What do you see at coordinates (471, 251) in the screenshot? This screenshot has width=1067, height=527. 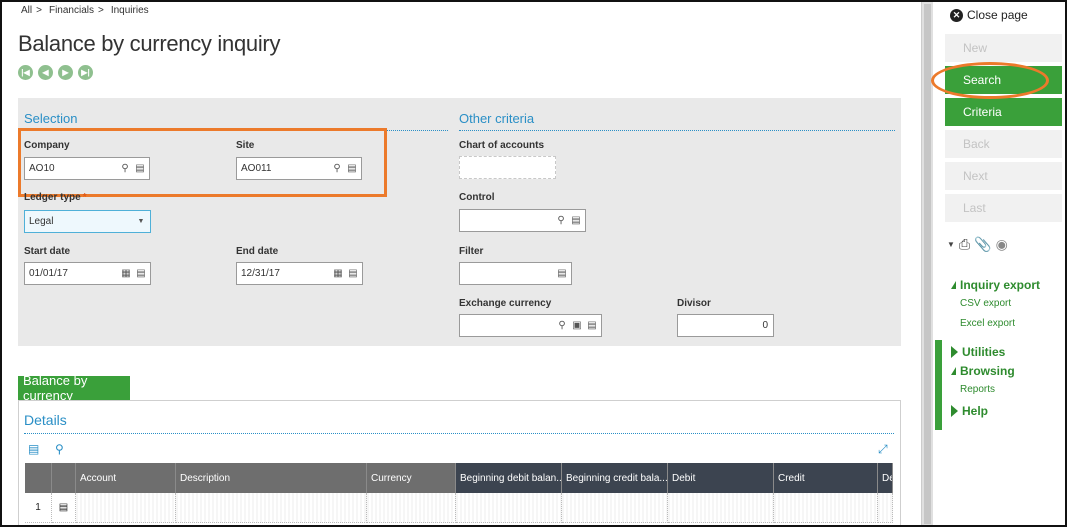 I see `filter-label: Filter` at bounding box center [471, 251].